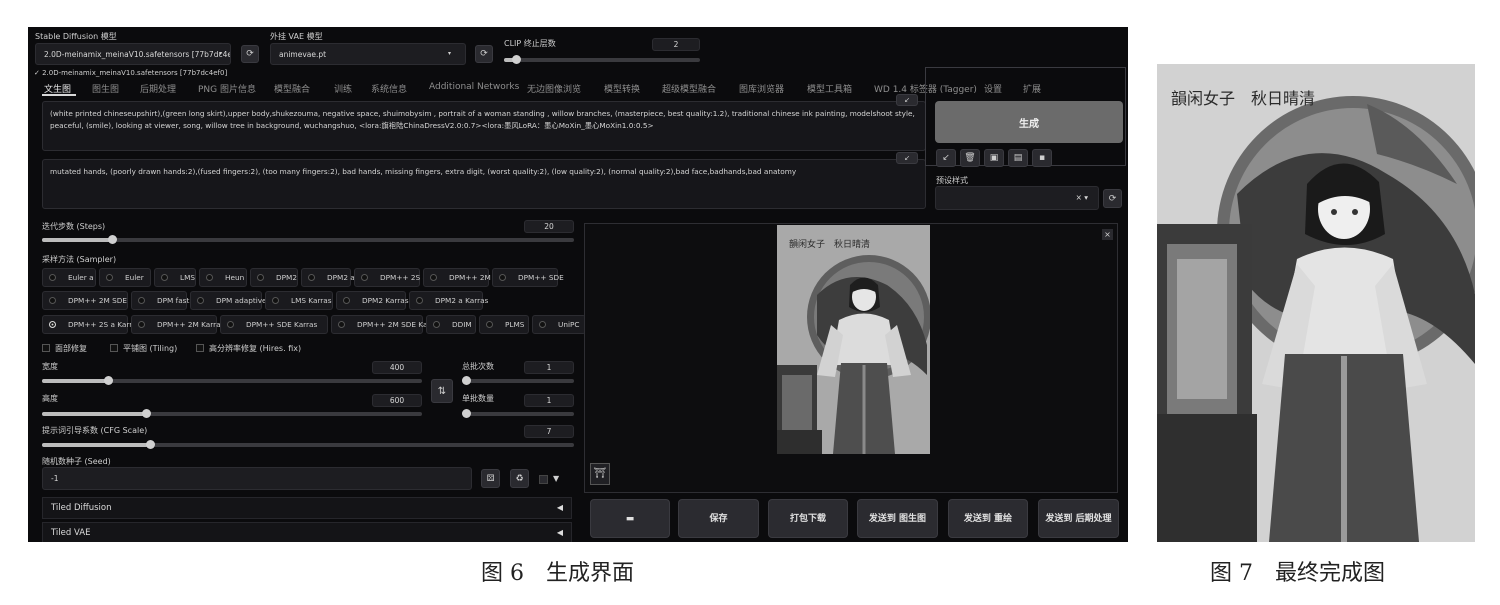 This screenshot has width=1500, height=605. What do you see at coordinates (177, 324) in the screenshot?
I see `sampler-option: DPM++ 2M Karras` at bounding box center [177, 324].